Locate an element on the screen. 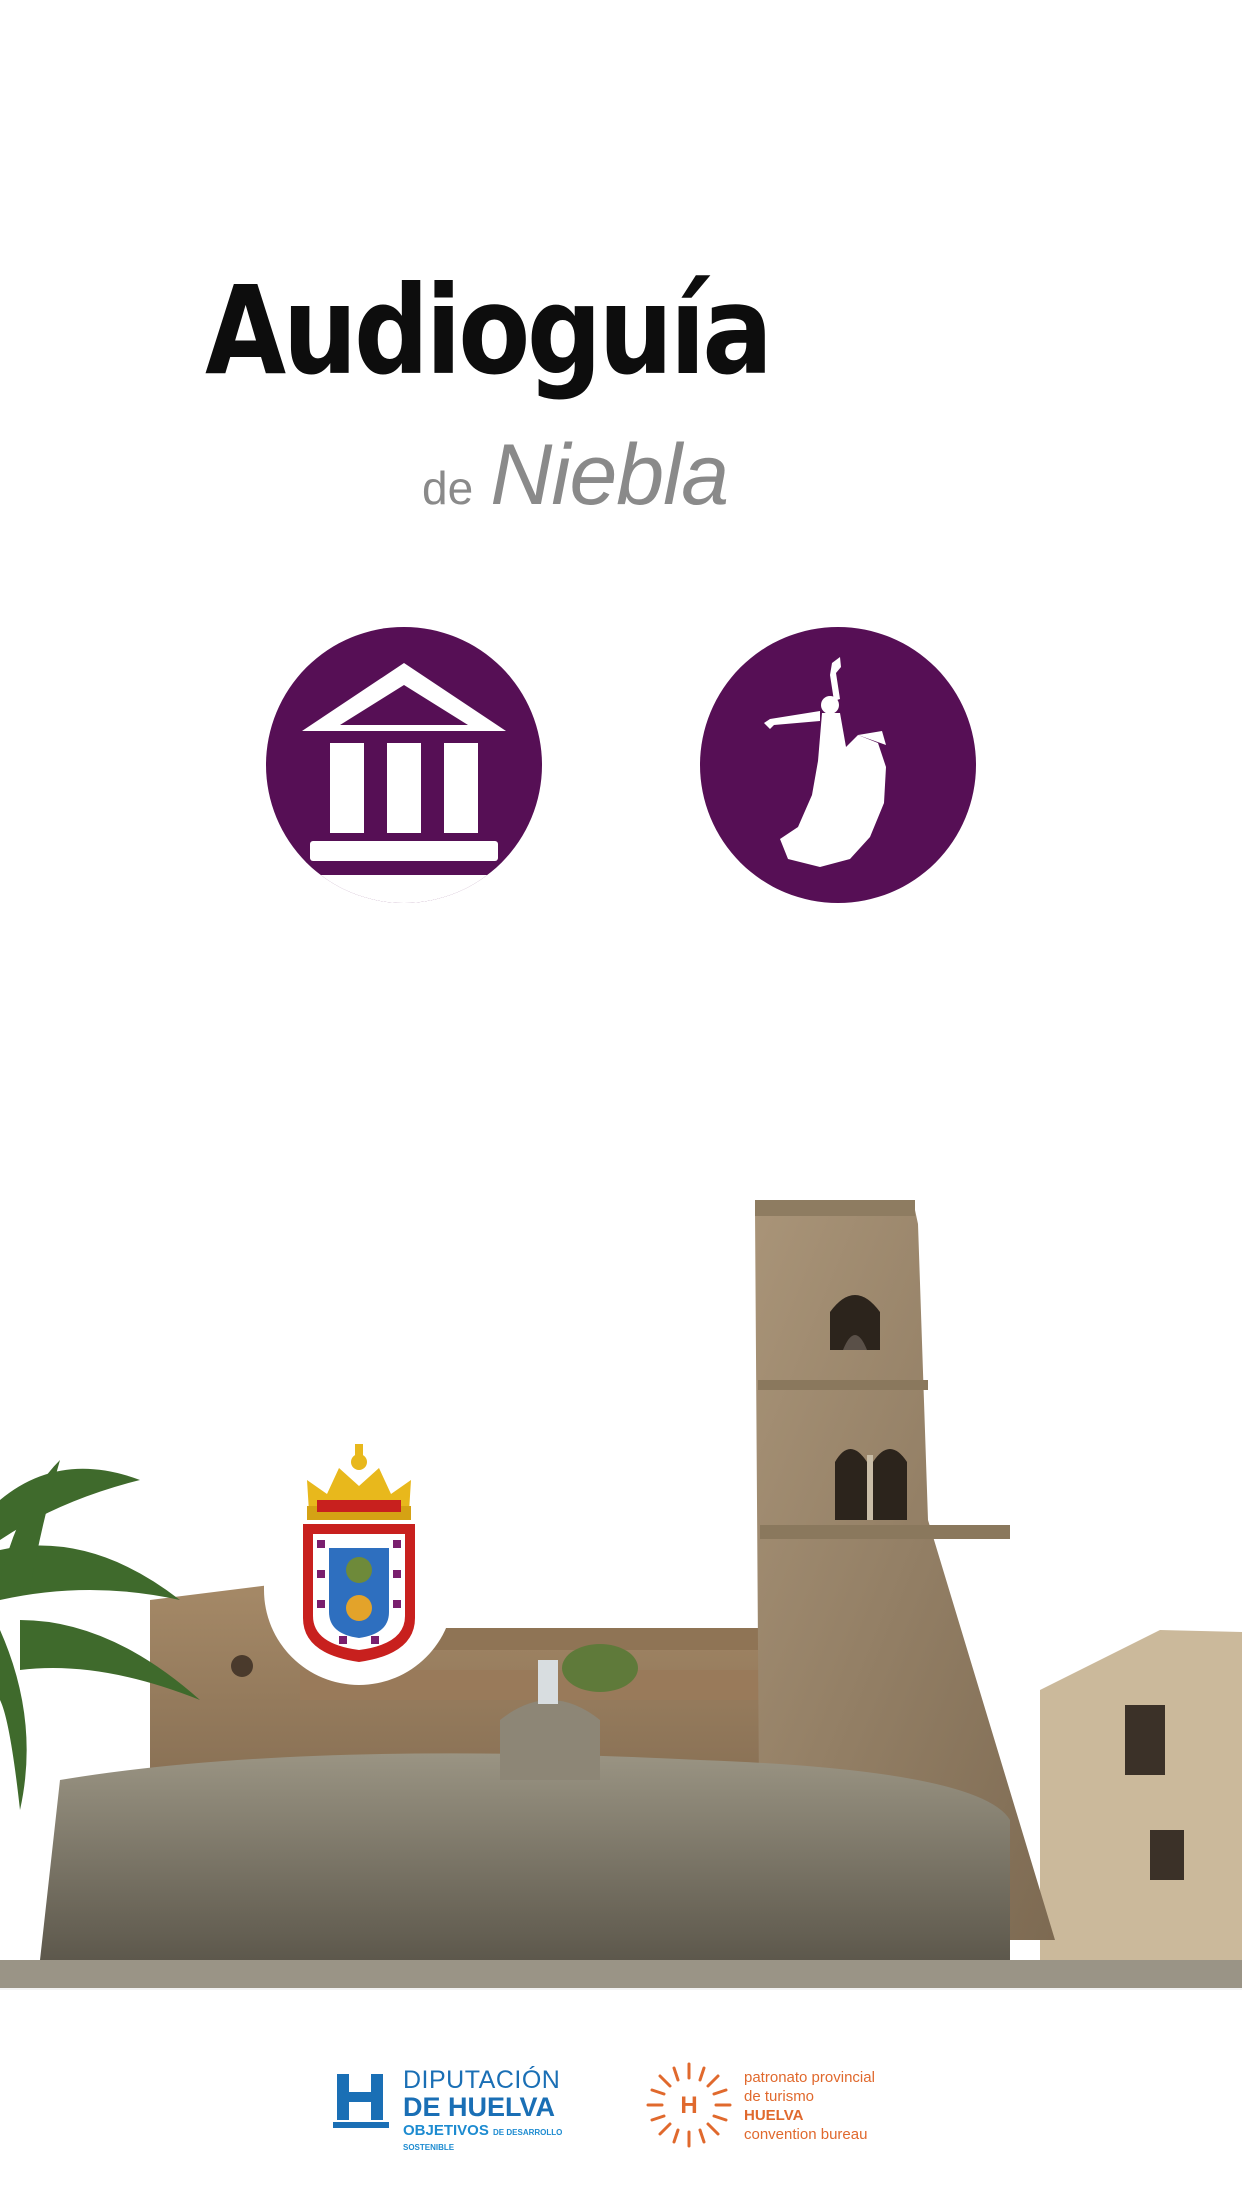 The image size is (1242, 2210). diputacion-line1: DIPUTACIÓN is located at coordinates (482, 2080).